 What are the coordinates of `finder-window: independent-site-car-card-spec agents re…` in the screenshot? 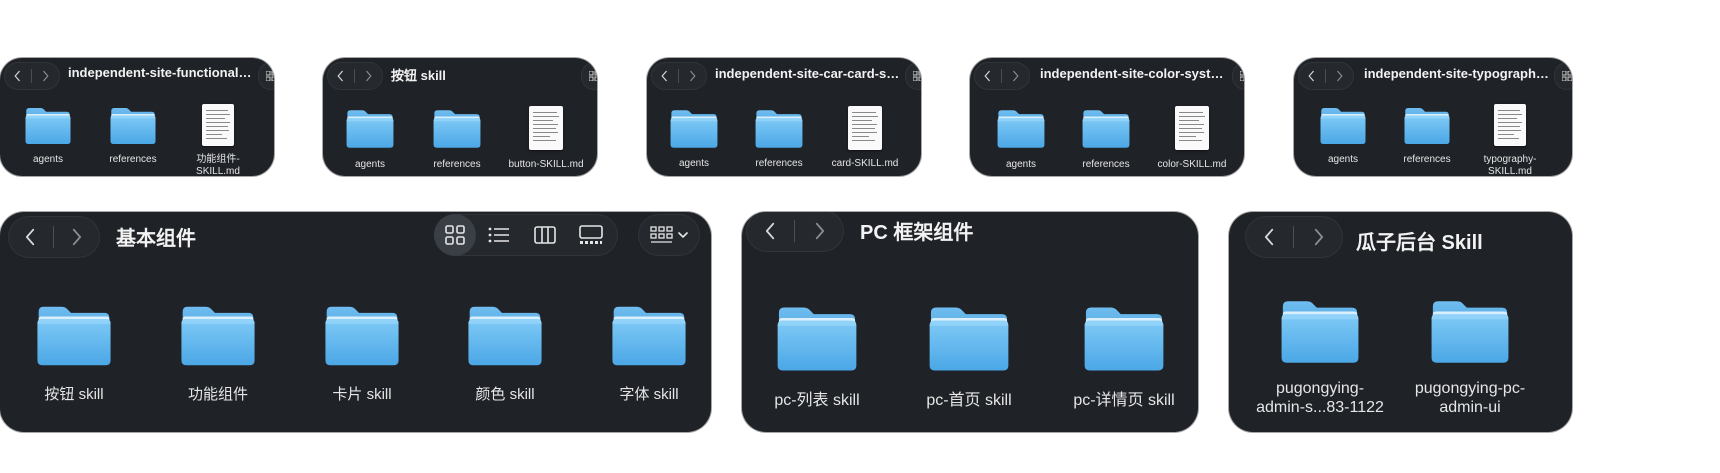 It's located at (784, 117).